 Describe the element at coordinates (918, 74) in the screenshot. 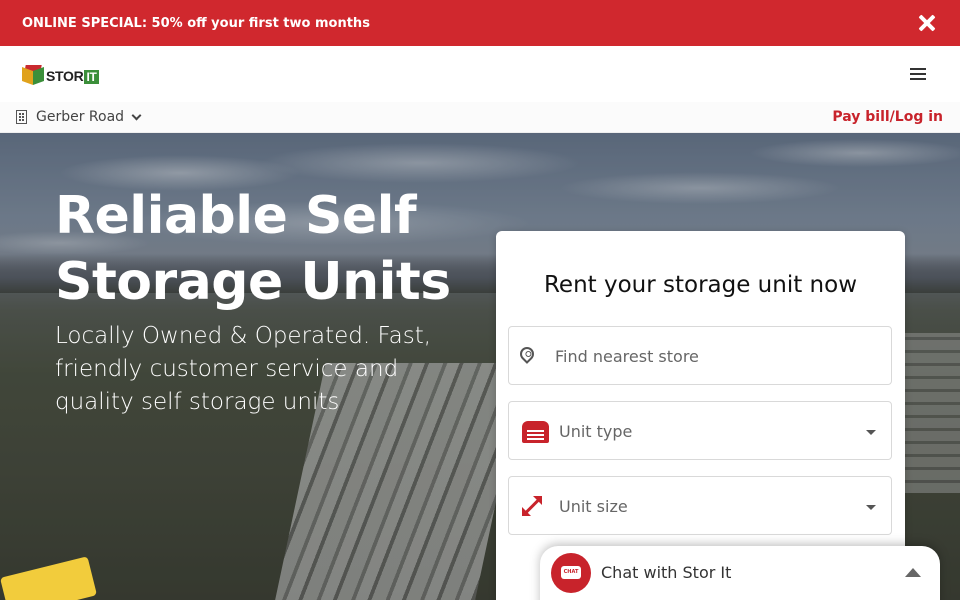

I see `hamburger-menu-icon` at that location.